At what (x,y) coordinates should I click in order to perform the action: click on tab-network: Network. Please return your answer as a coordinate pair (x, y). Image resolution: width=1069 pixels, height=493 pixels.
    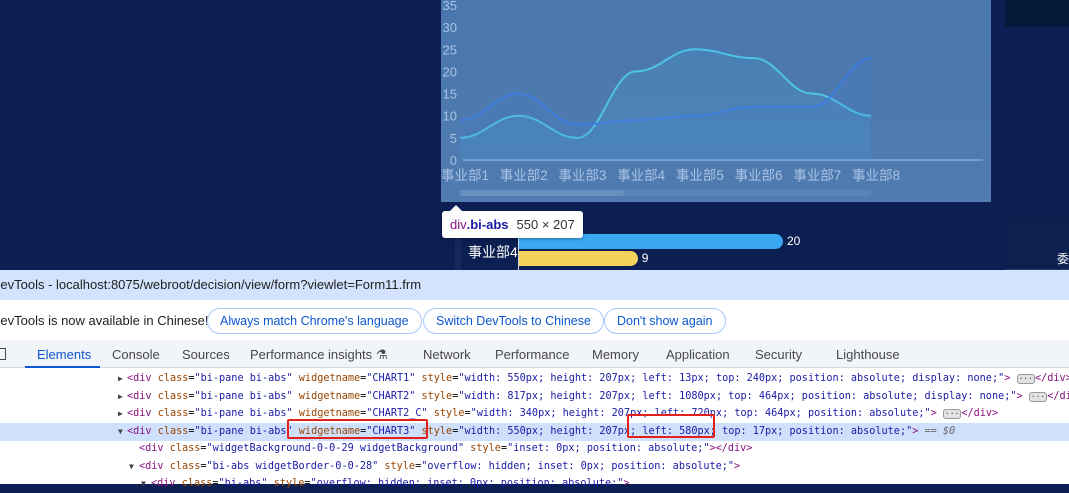
    Looking at the image, I should click on (447, 354).